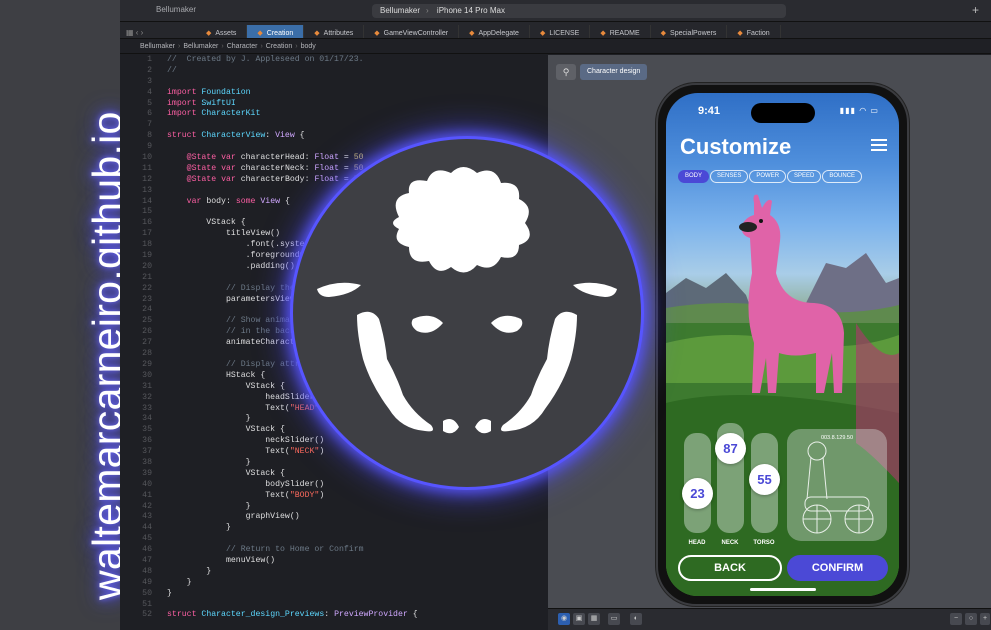 This screenshot has height=630, width=991. Describe the element at coordinates (729, 176) in the screenshot. I see `chip-senses: SENSES` at that location.